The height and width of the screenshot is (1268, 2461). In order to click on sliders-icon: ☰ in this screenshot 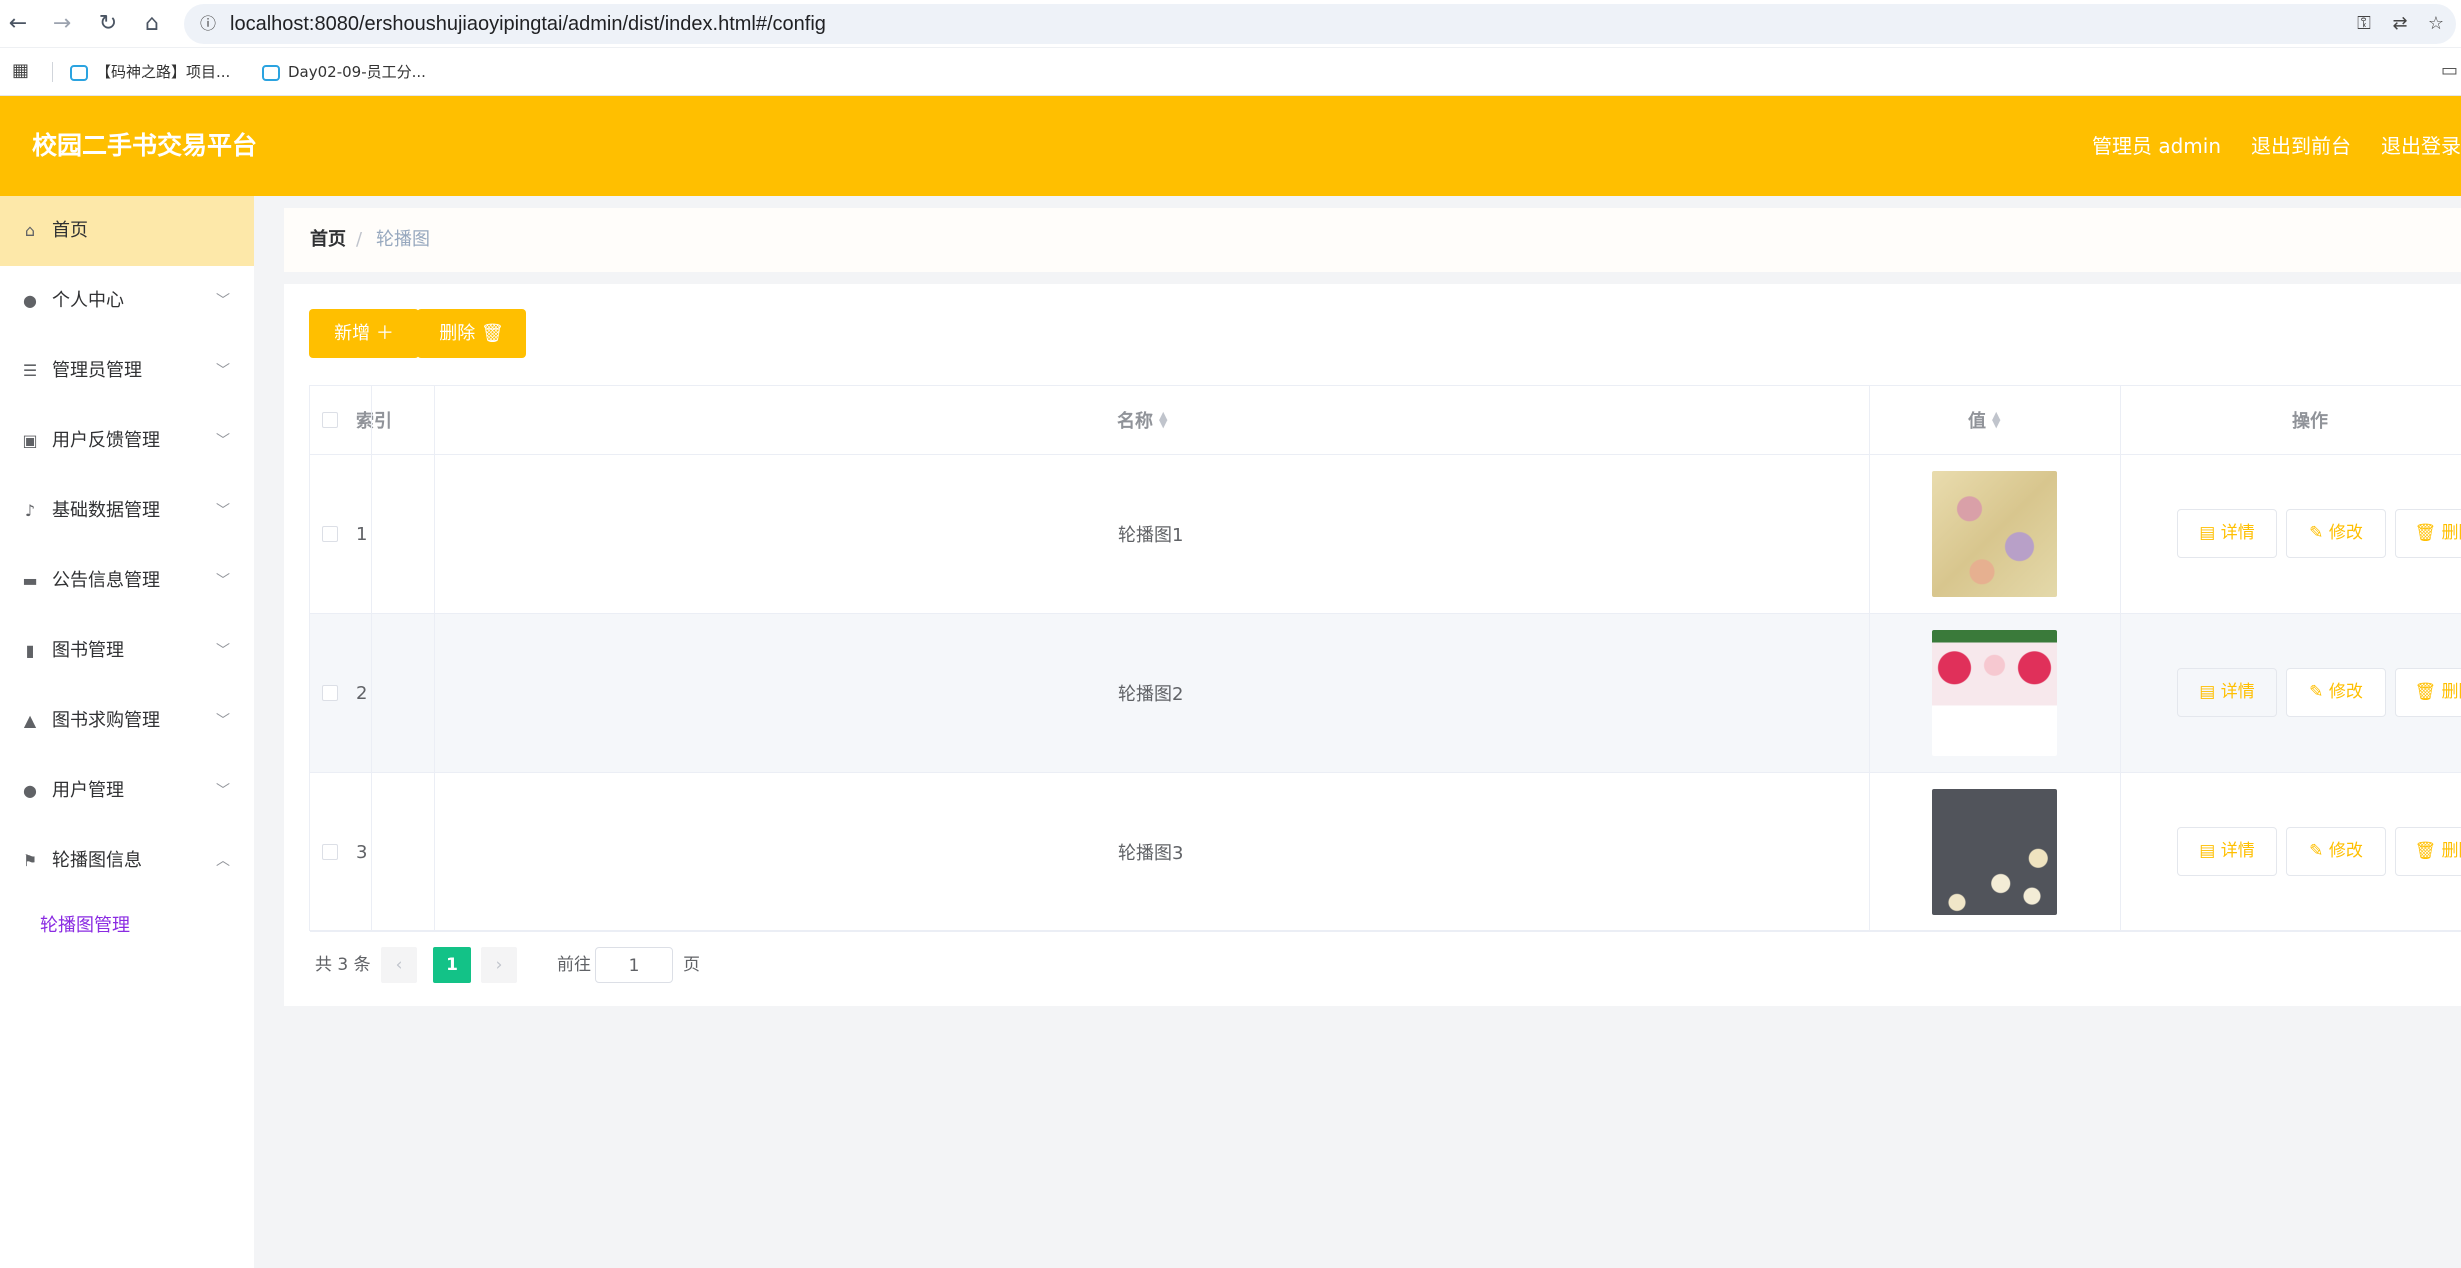, I will do `click(30, 370)`.